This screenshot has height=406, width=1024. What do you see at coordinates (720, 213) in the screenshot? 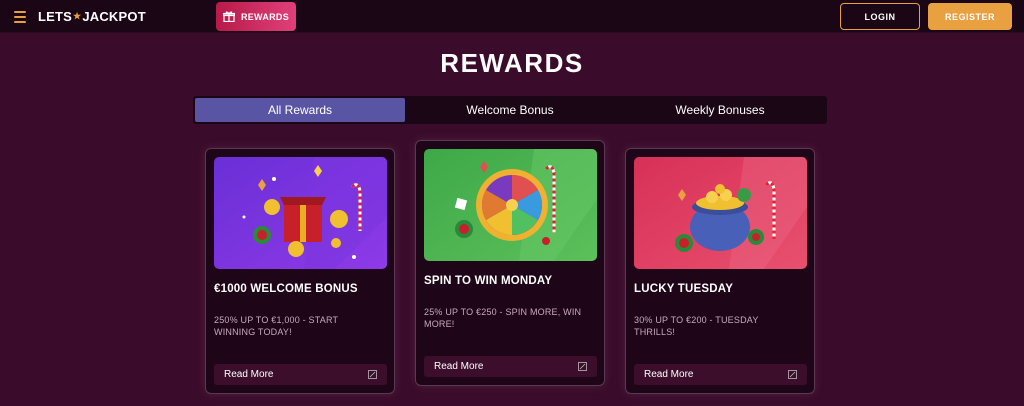
I see `pot-of-gold-illustration` at bounding box center [720, 213].